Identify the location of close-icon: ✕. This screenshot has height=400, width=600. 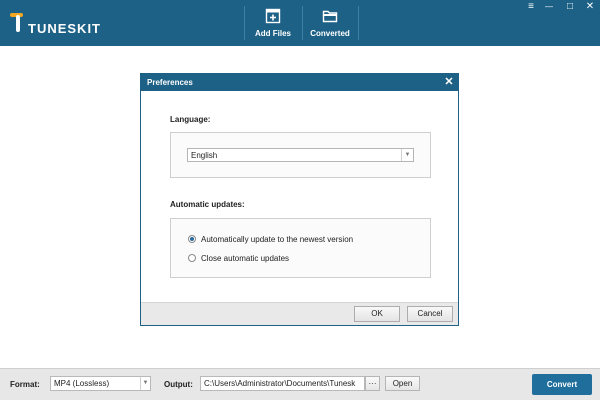
(590, 7).